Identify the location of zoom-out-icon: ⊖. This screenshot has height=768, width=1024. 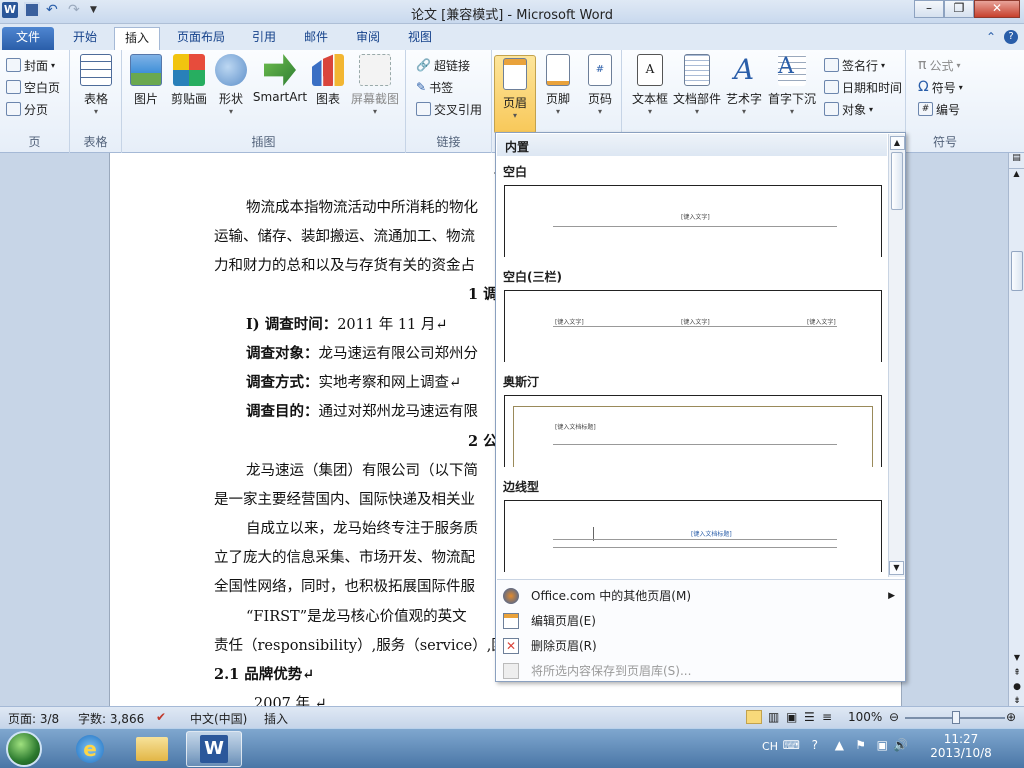
(894, 717).